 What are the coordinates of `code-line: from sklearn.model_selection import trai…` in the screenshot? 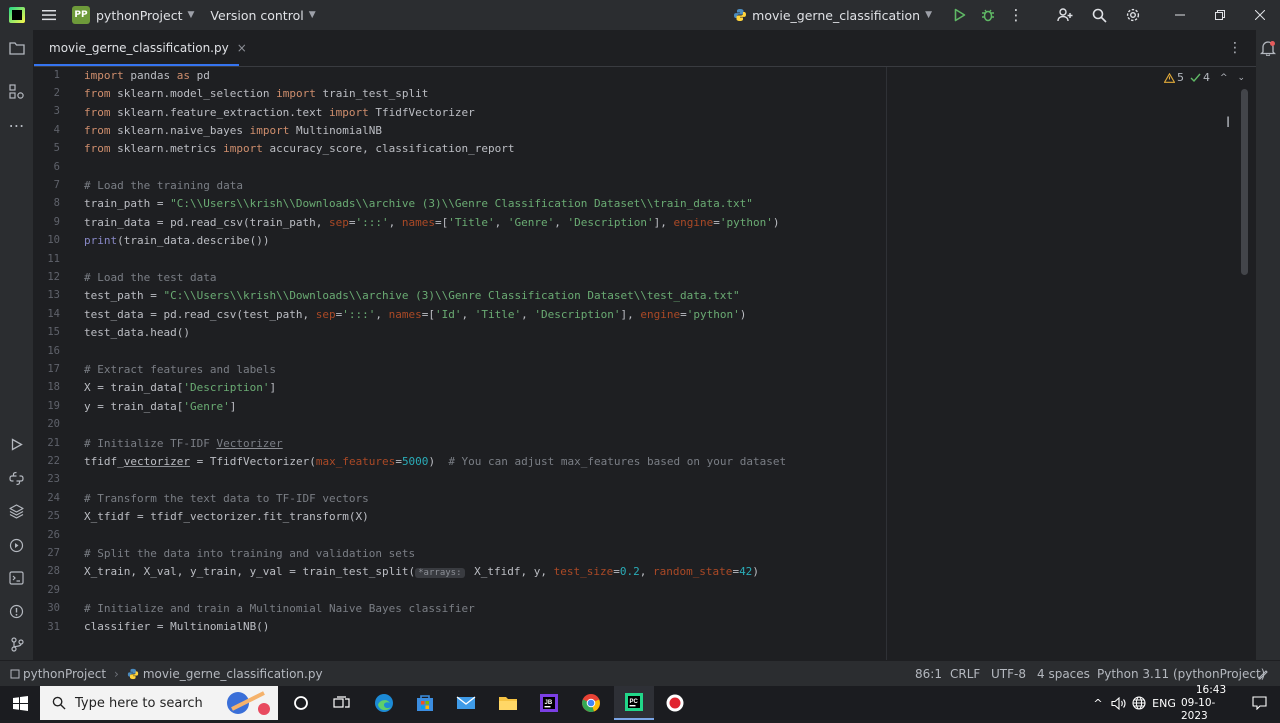 It's located at (256, 93).